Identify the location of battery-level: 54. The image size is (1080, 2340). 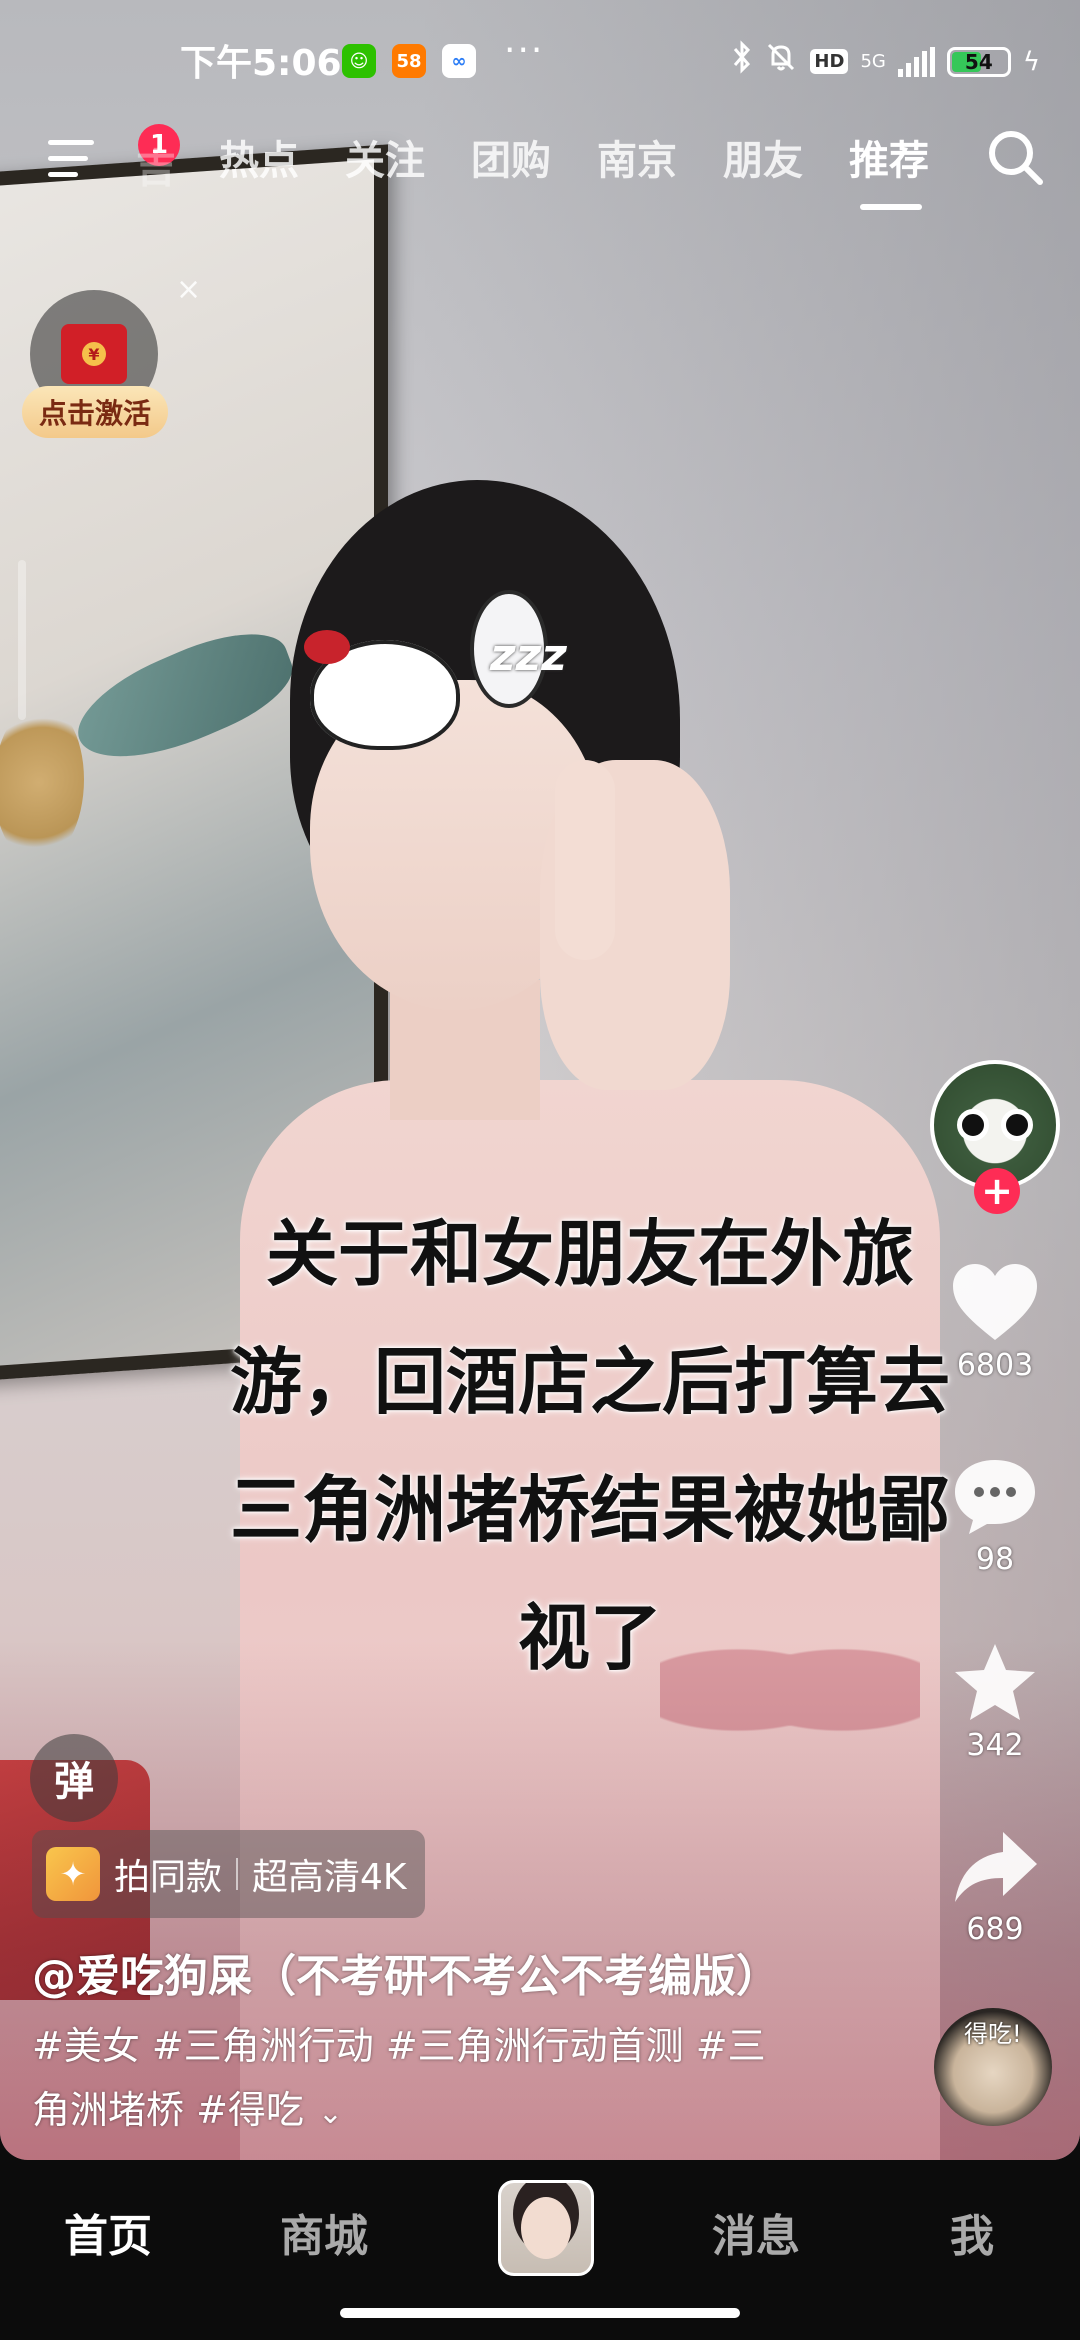
(978, 61).